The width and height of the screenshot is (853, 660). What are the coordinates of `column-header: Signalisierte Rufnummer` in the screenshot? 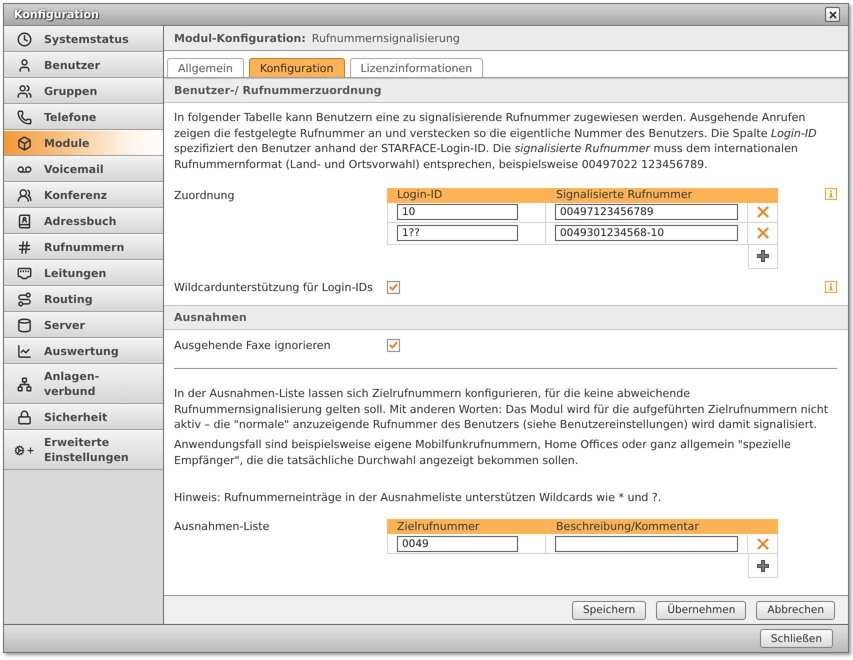 It's located at (624, 195).